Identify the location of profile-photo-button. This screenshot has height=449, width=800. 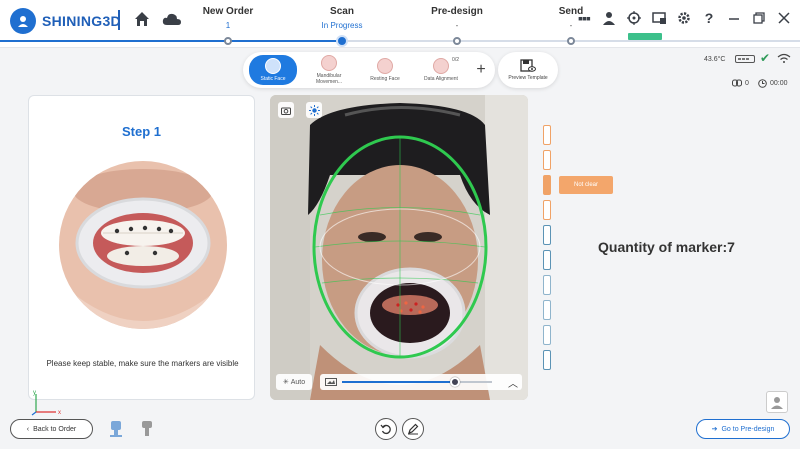
(777, 402).